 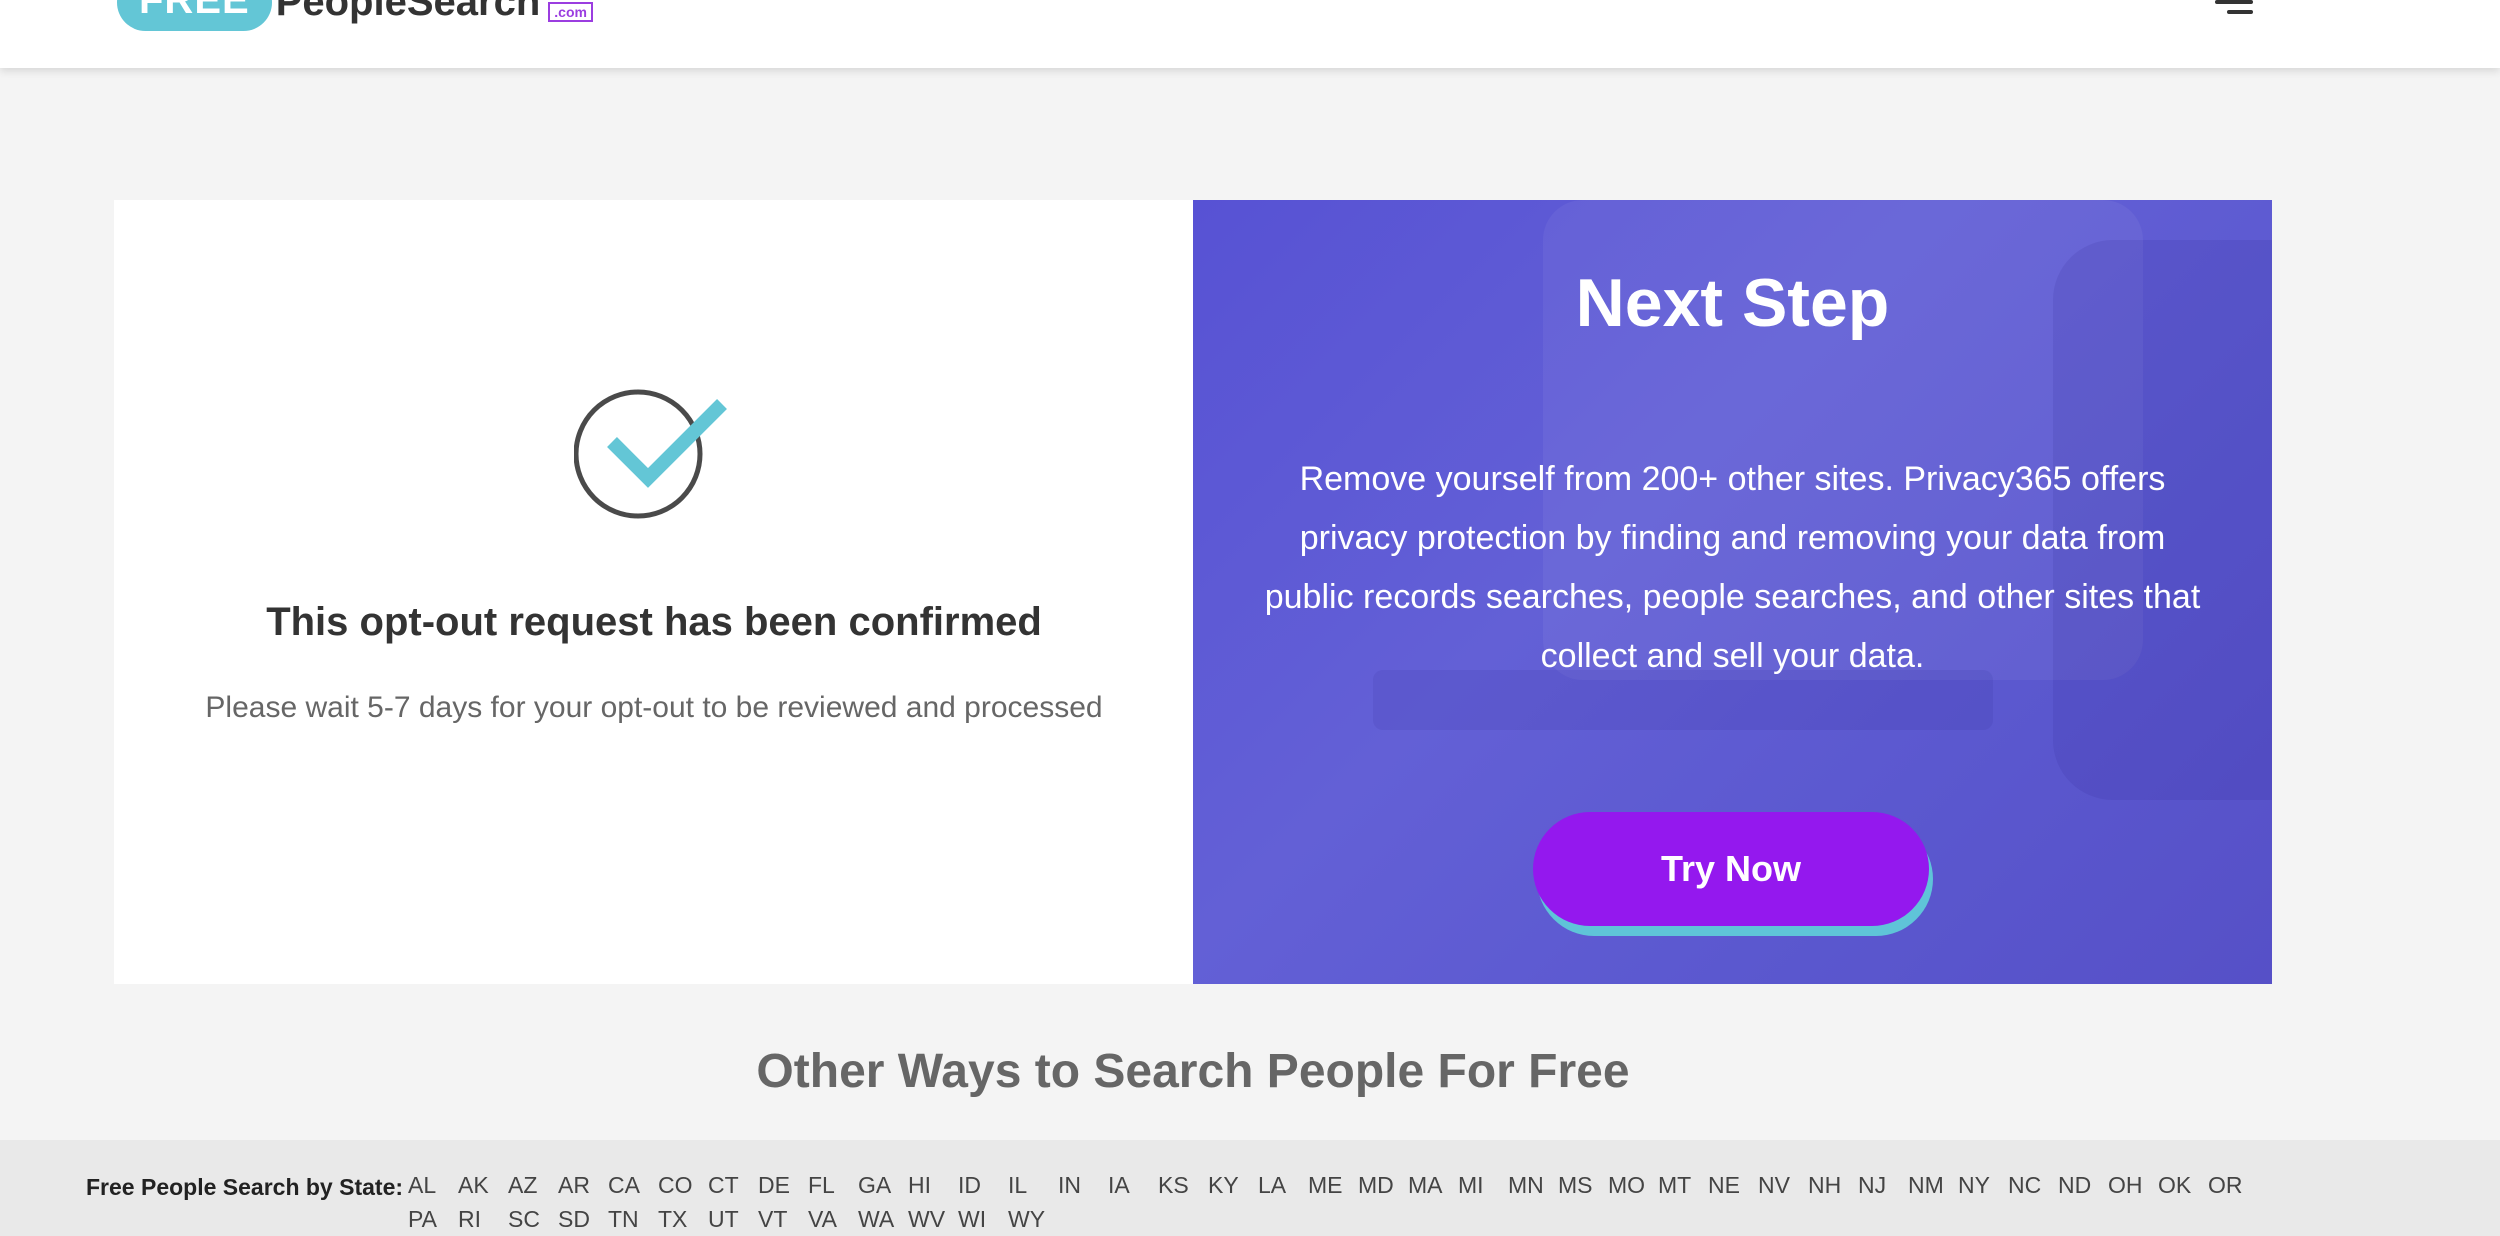 What do you see at coordinates (1732, 303) in the screenshot?
I see `next-step-title: Next Step` at bounding box center [1732, 303].